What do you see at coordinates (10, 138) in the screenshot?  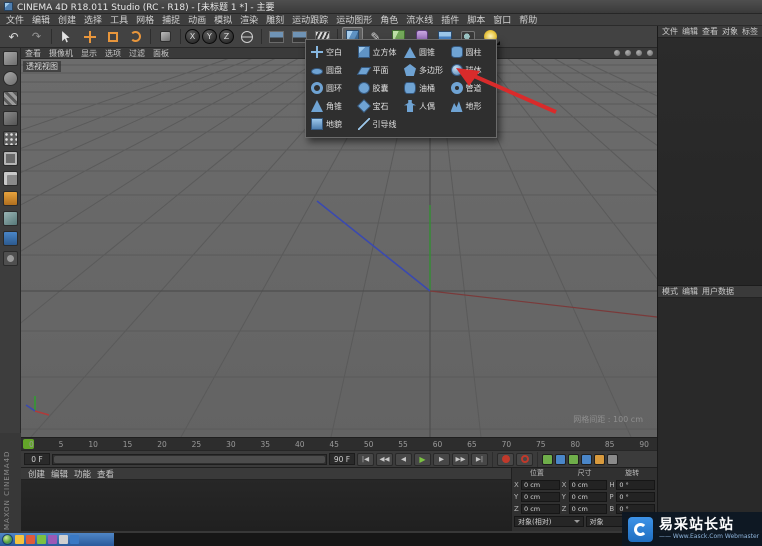 I see `points-mode-icon` at bounding box center [10, 138].